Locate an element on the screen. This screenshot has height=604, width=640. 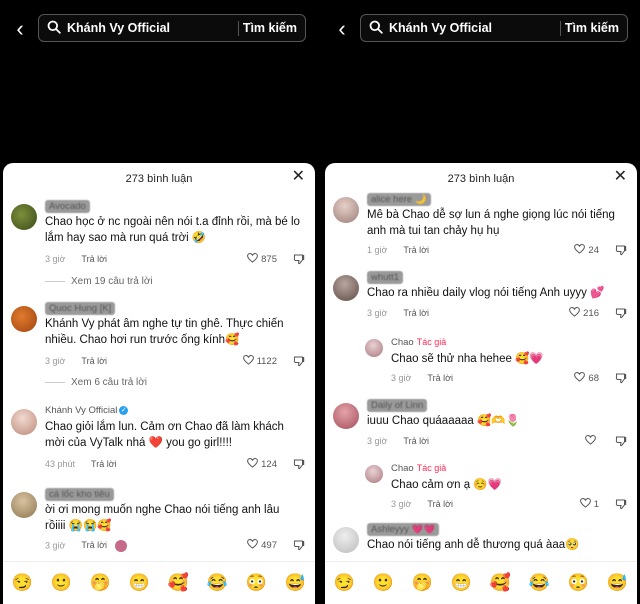
like-count: 1122 is located at coordinates (266, 361).